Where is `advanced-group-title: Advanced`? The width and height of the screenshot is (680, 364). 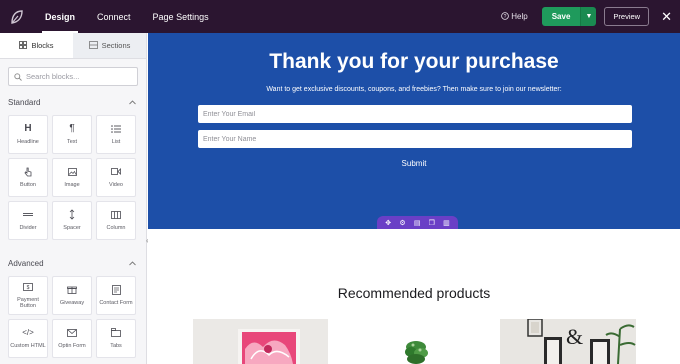
advanced-group-title: Advanced is located at coordinates (26, 263).